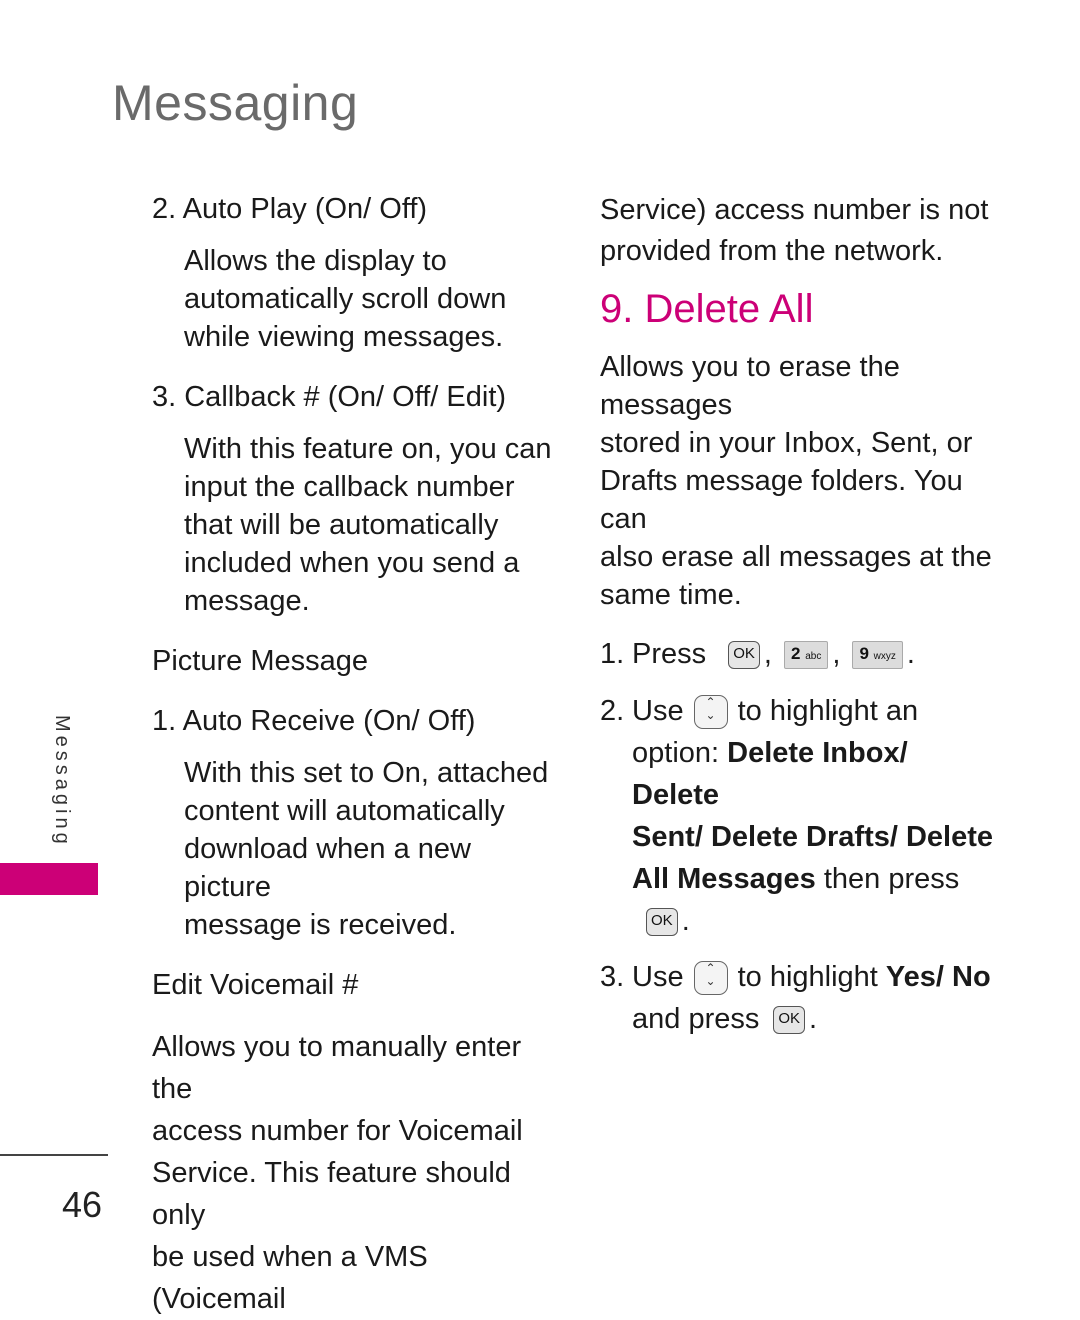 The height and width of the screenshot is (1320, 1080). Describe the element at coordinates (612, 711) in the screenshot. I see `step-number: 2.` at that location.